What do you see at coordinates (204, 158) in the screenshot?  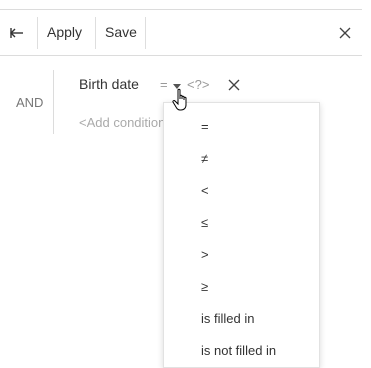 I see `operator-option: ≠` at bounding box center [204, 158].